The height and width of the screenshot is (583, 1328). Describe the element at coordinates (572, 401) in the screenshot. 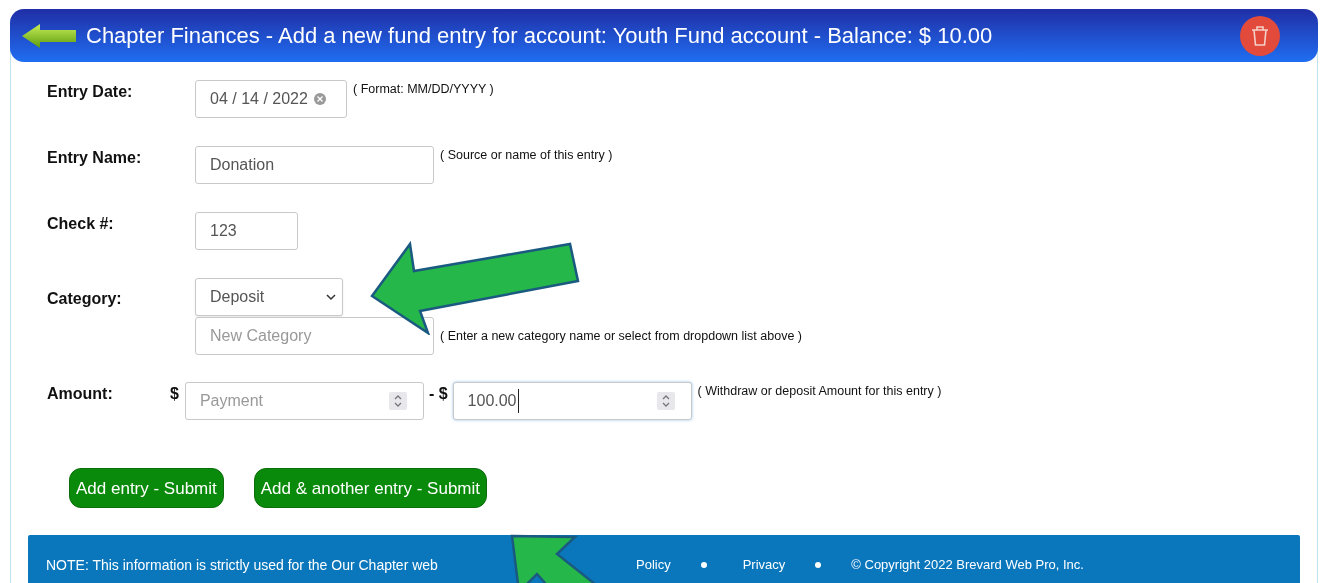

I see `amount-field: 100.00` at that location.